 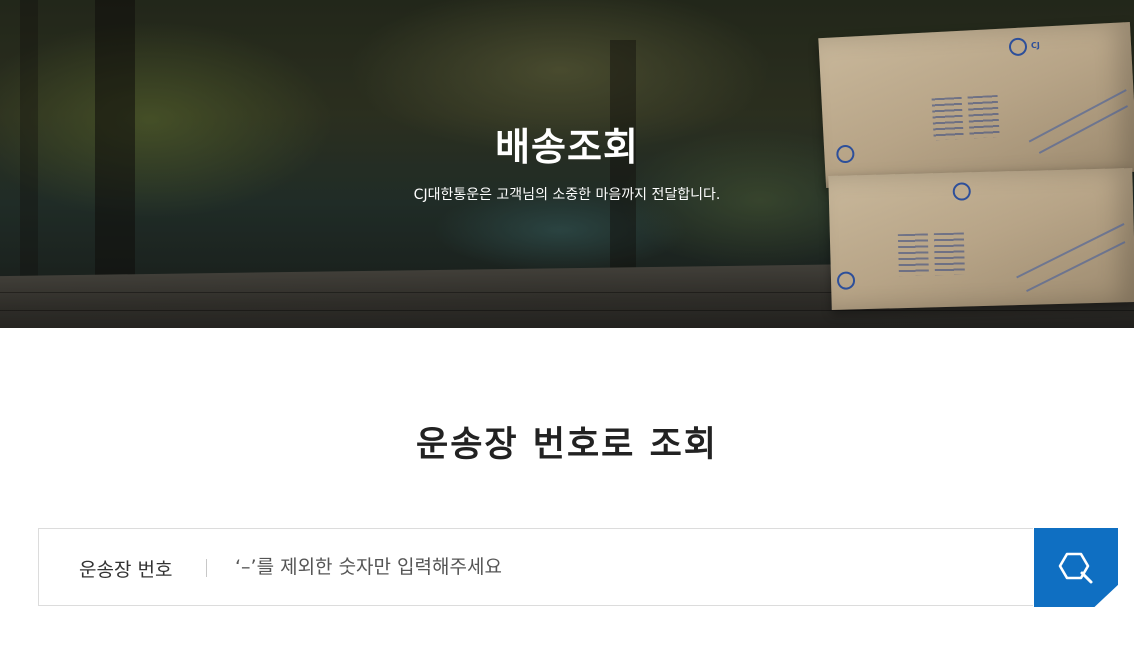 I want to click on search-button, so click(x=1076, y=567).